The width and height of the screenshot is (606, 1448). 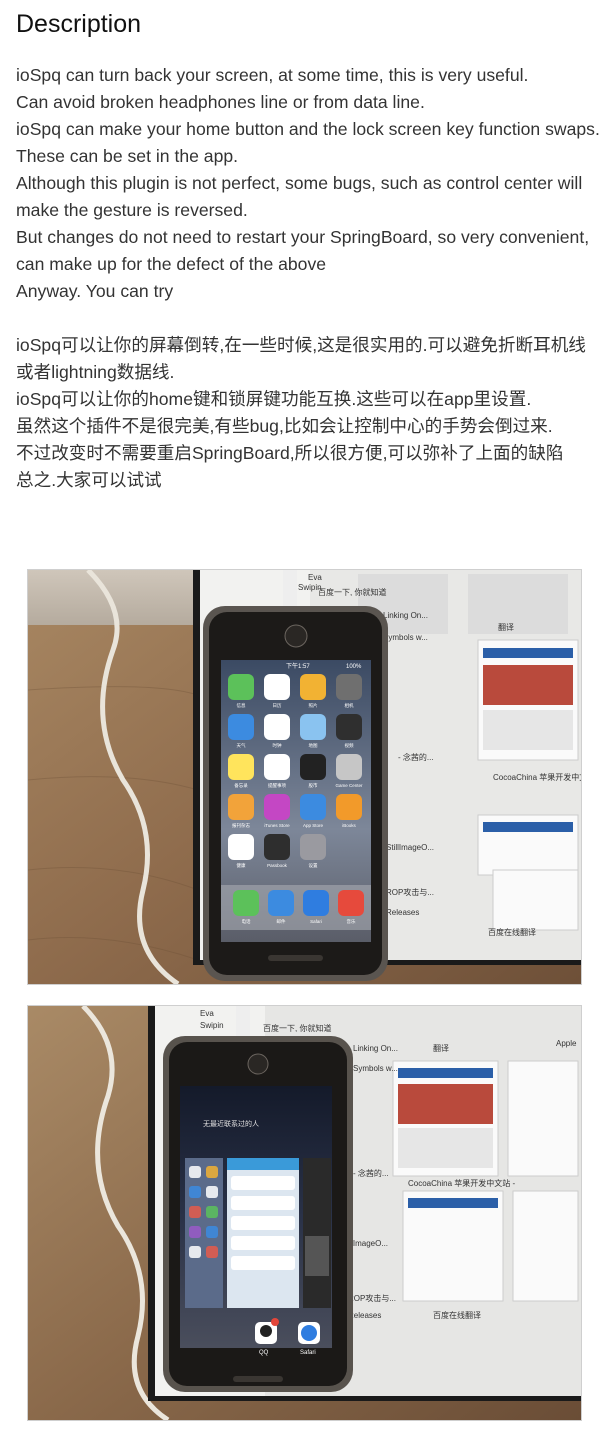 What do you see at coordinates (241, 705) in the screenshot?
I see `app-label: 信息` at bounding box center [241, 705].